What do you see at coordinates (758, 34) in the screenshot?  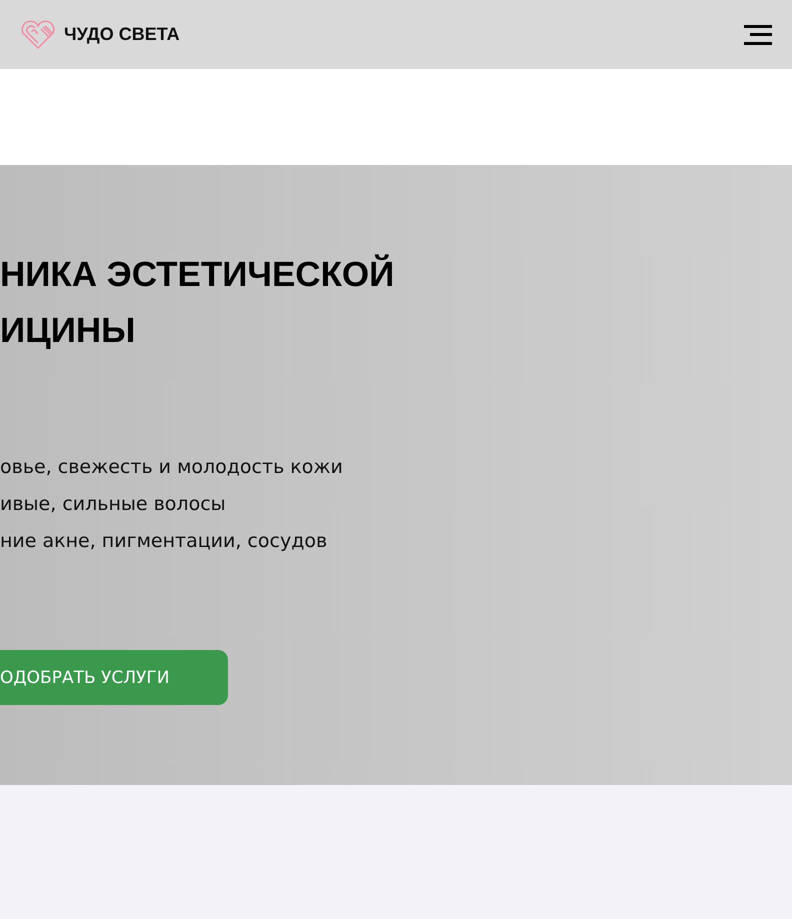 I see `menu-icon` at bounding box center [758, 34].